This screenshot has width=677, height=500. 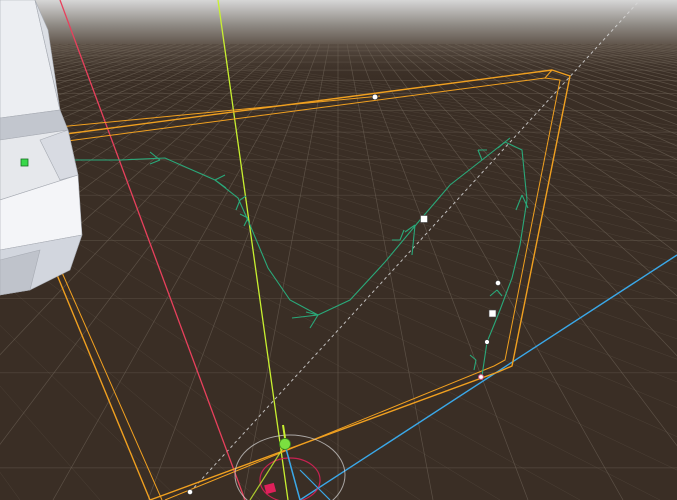 I want to click on gizmo-center-icon, so click(x=285, y=444).